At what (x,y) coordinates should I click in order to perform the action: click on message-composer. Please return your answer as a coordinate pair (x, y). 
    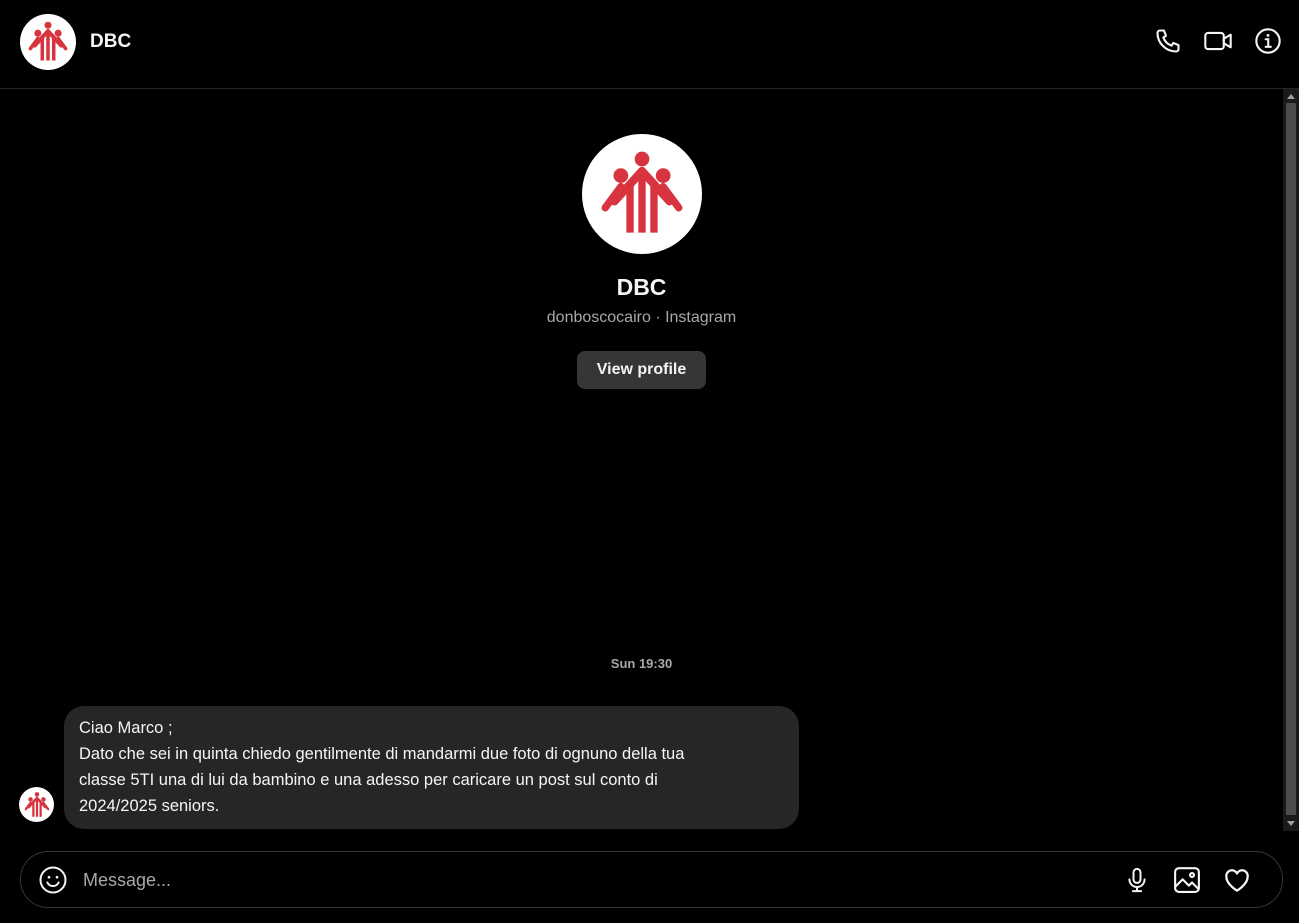
    Looking at the image, I should click on (651, 879).